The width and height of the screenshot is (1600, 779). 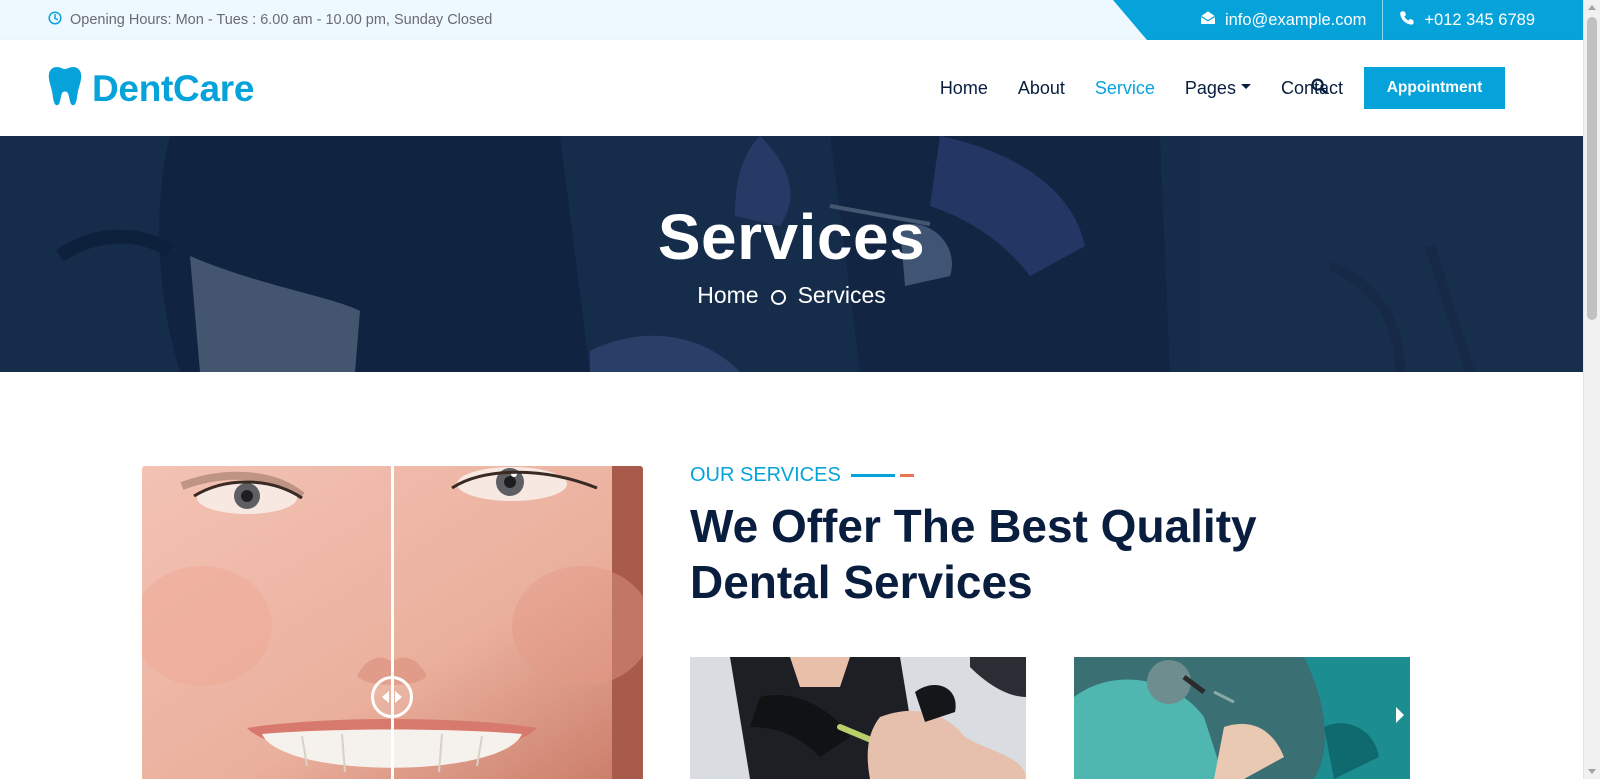 What do you see at coordinates (1479, 19) in the screenshot?
I see `phone-text: +012 345 6789` at bounding box center [1479, 19].